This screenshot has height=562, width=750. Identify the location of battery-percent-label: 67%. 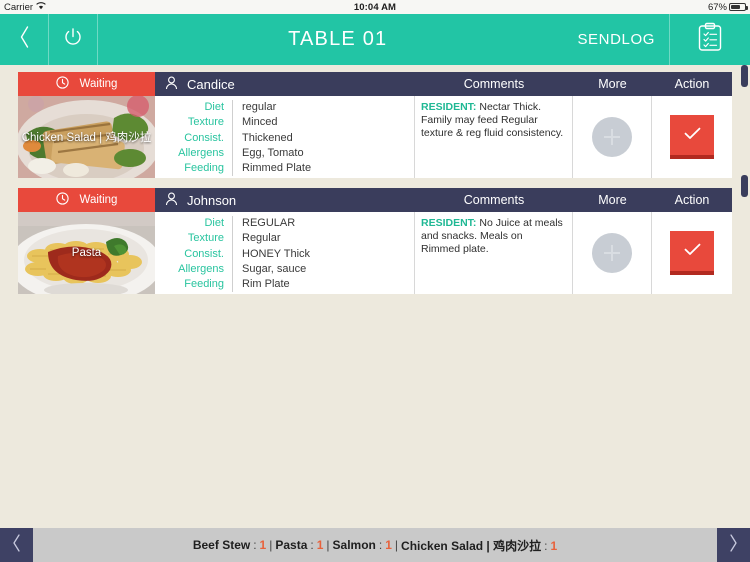
(717, 7).